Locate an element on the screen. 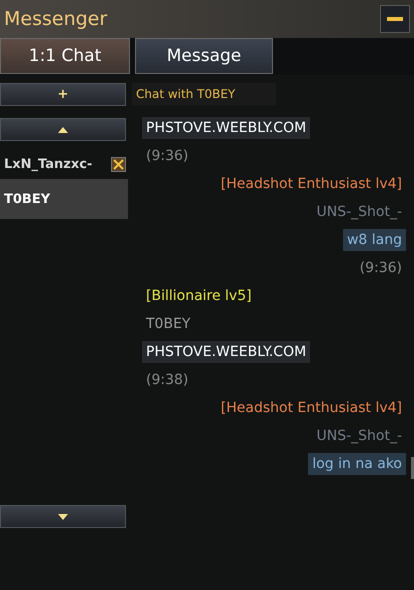  down-triangle-icon is located at coordinates (63, 517).